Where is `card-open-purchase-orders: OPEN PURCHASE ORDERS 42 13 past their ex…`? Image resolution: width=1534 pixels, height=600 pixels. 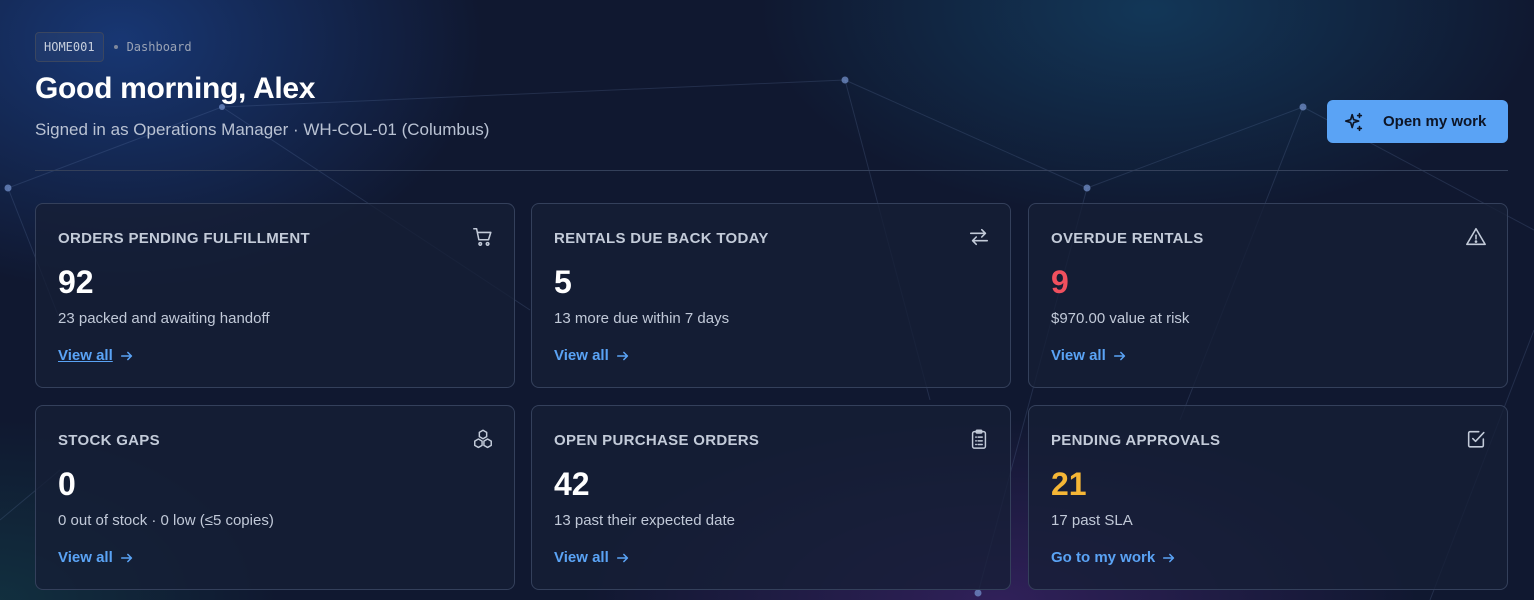 card-open-purchase-orders: OPEN PURCHASE ORDERS 42 13 past their ex… is located at coordinates (771, 497).